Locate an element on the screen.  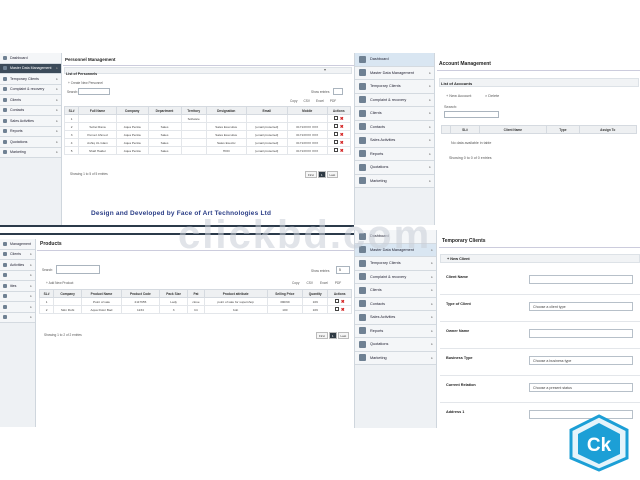
column-header: Full Name is located at coordinates (97, 110).